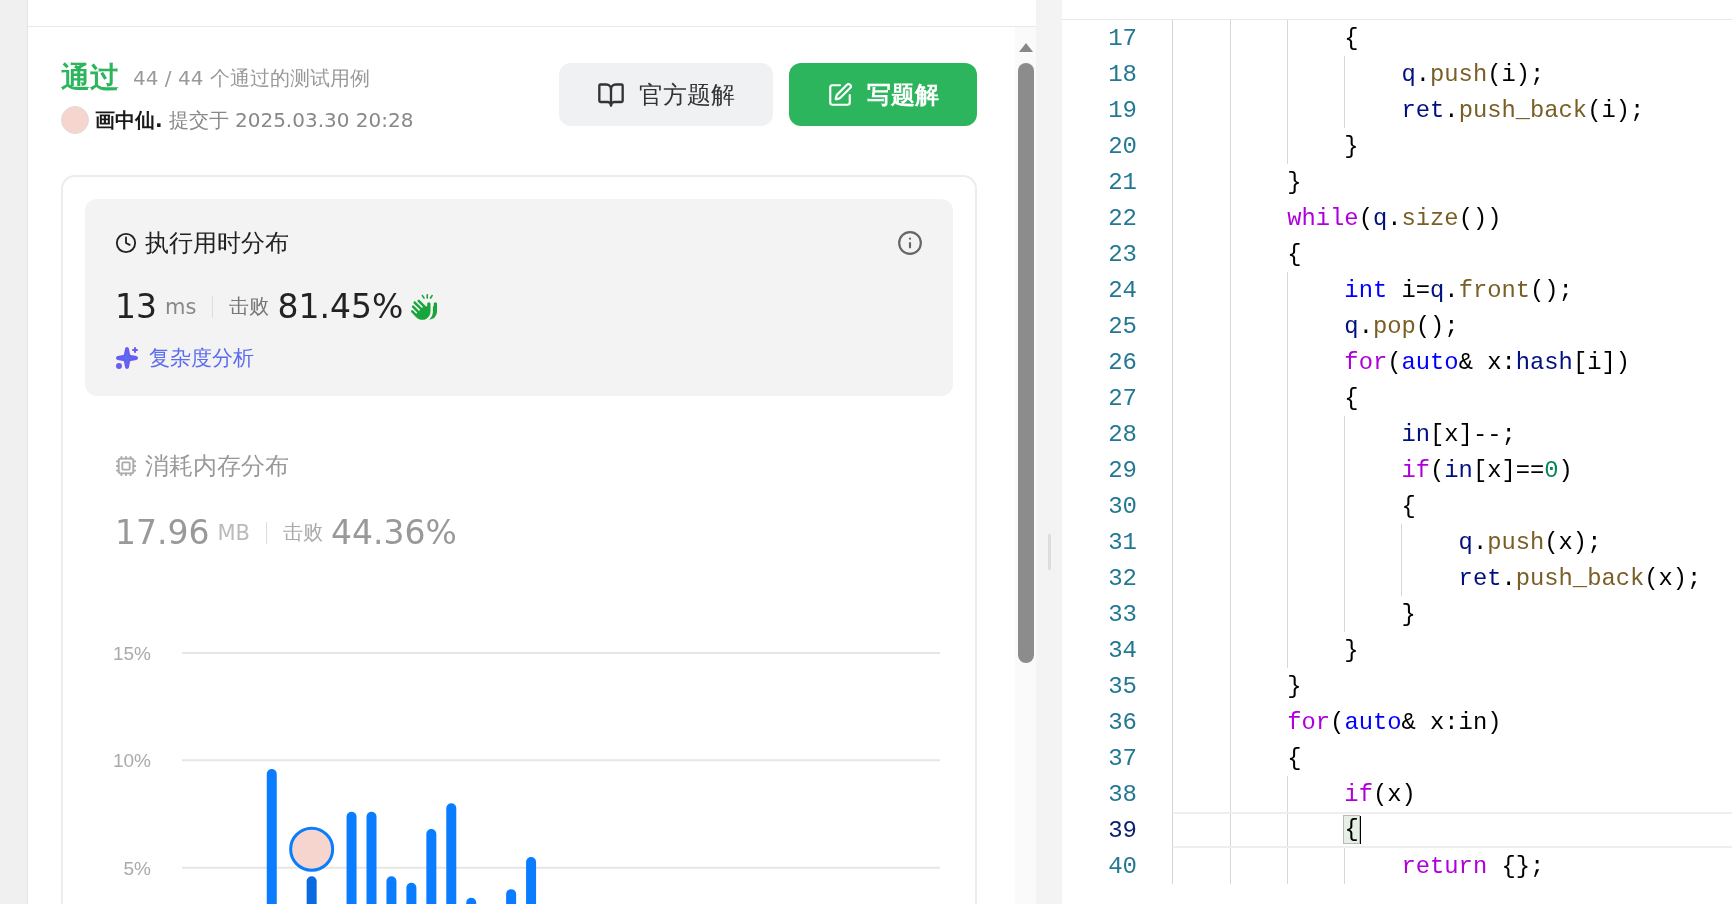  I want to click on line-number: 37, so click(1122, 758).